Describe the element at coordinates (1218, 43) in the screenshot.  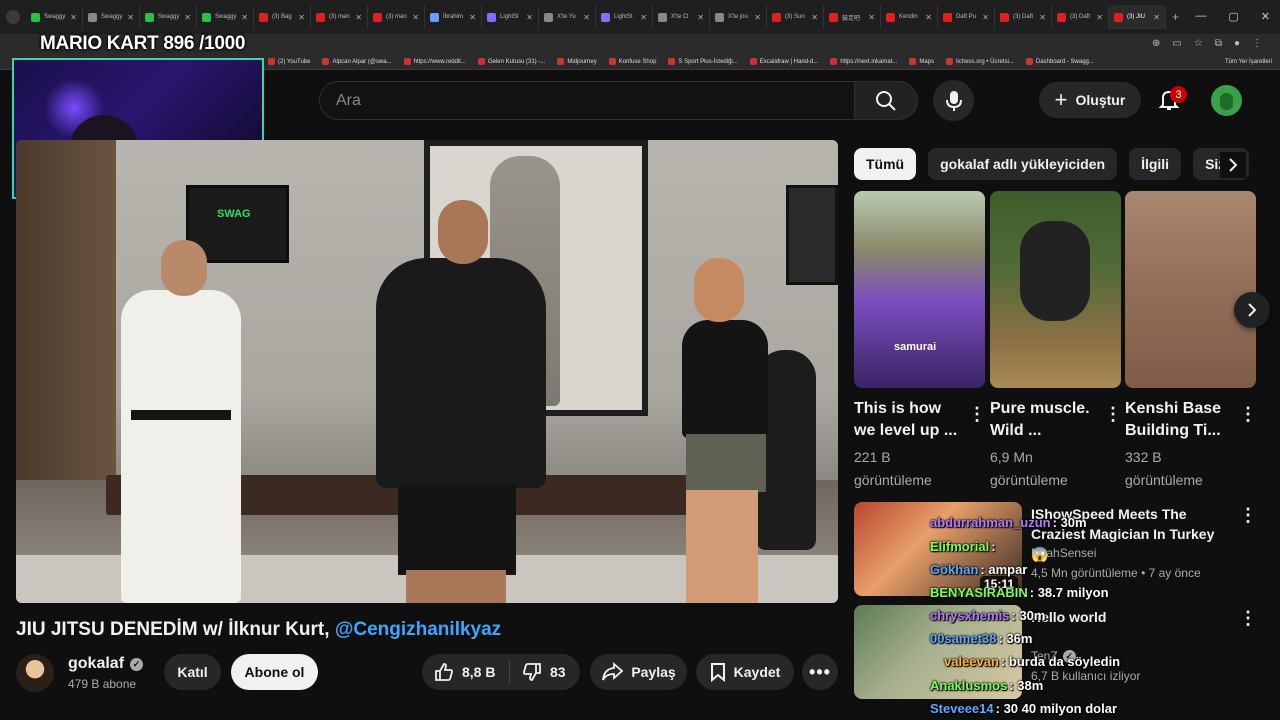
I see `extensions-icon: ⧉` at that location.